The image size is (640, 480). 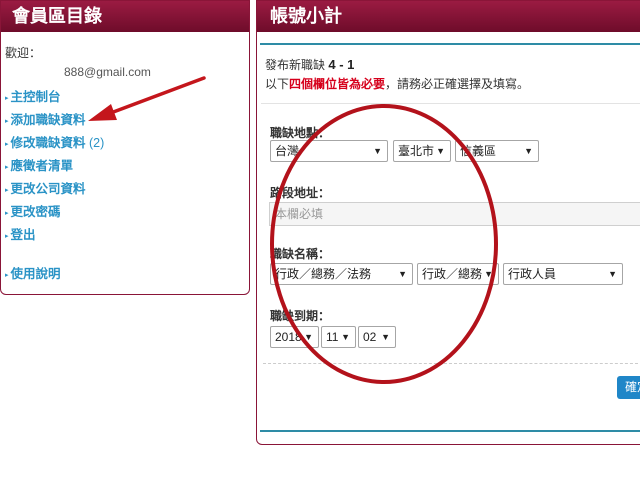 I want to click on location-label: 職缺地點：, so click(x=300, y=133).